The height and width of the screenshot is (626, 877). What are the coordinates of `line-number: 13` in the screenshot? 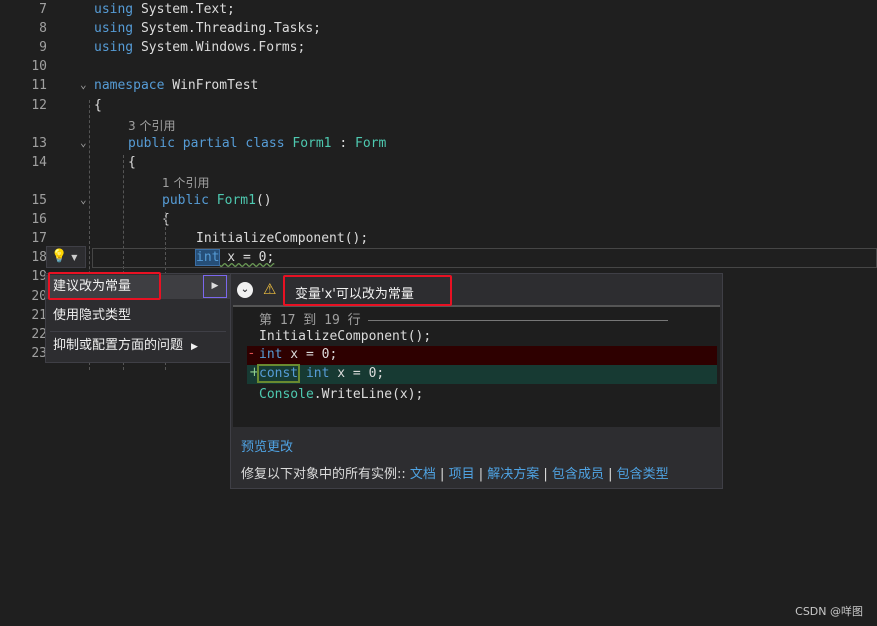 It's located at (39, 143).